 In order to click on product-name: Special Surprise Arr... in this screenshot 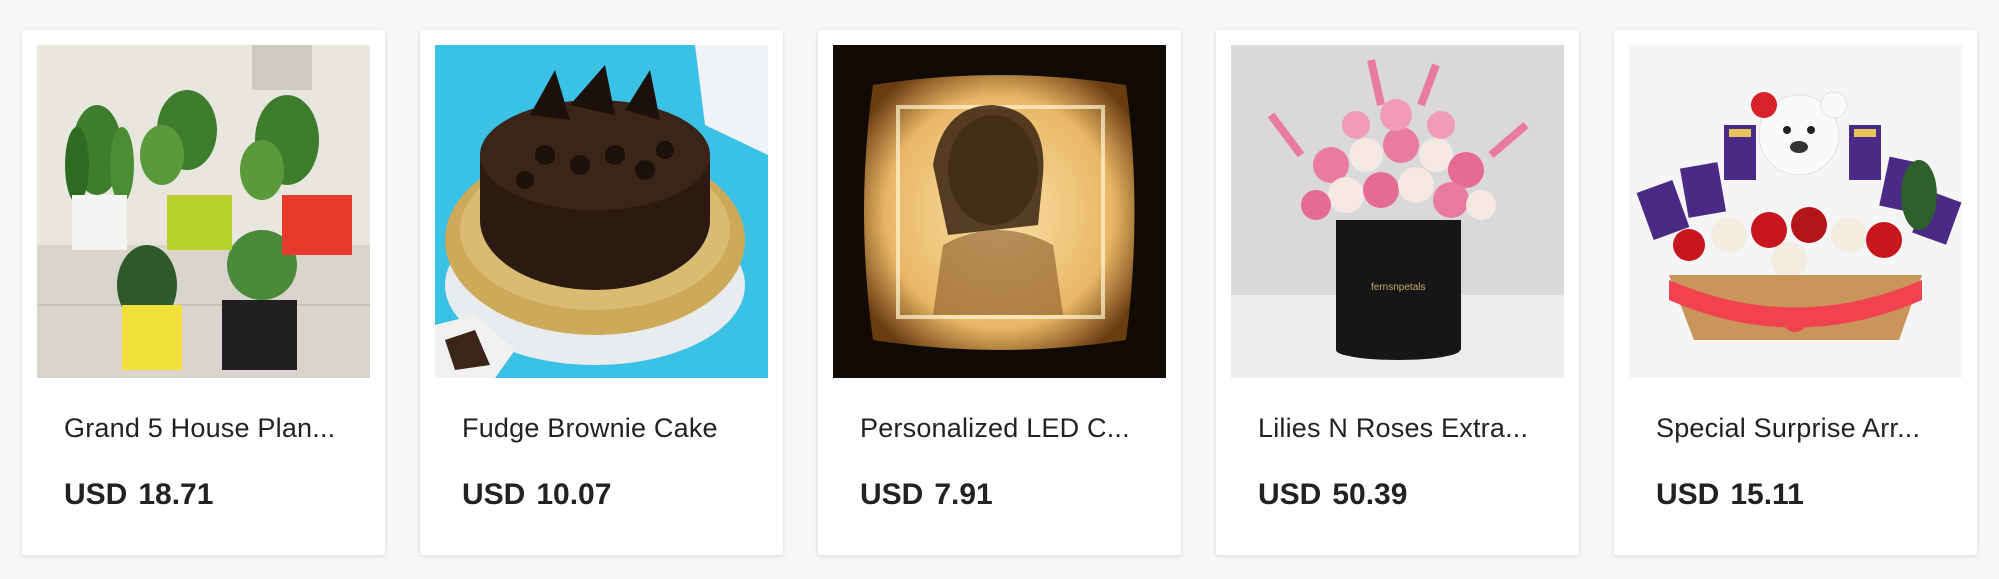, I will do `click(1788, 428)`.